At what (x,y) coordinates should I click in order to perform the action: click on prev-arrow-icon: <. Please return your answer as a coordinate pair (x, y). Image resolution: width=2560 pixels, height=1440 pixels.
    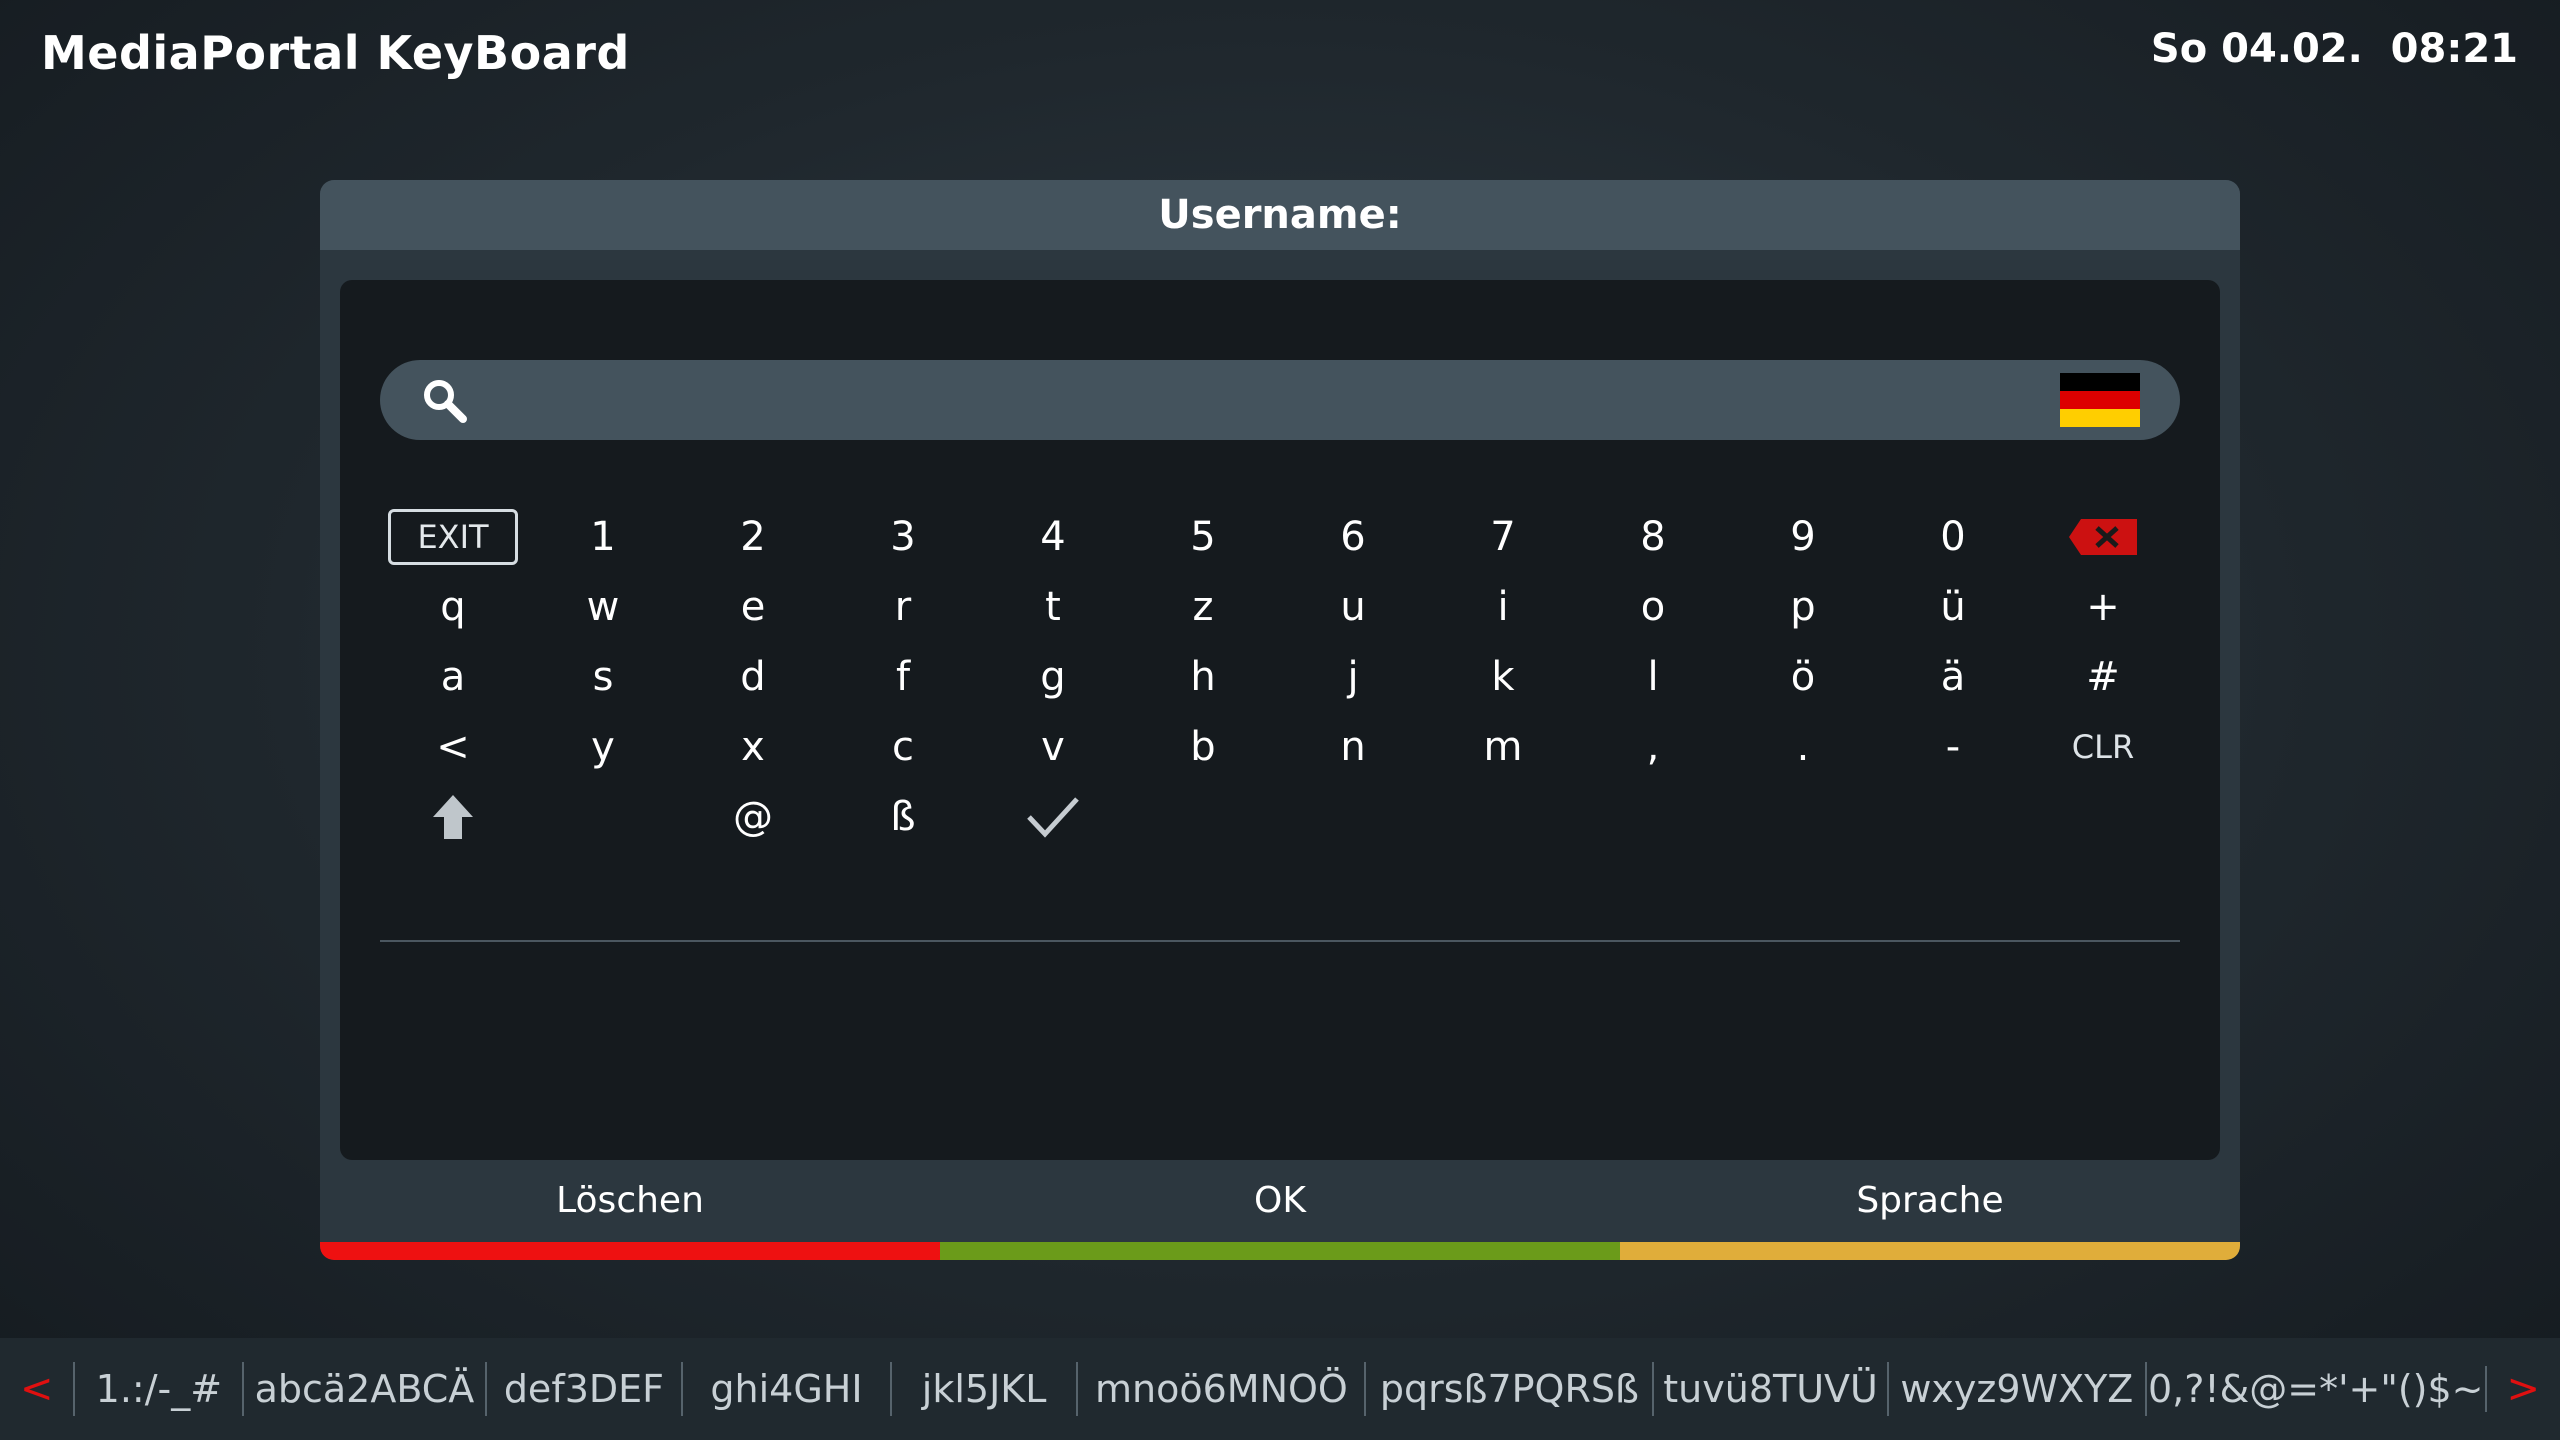
    Looking at the image, I should click on (36, 1389).